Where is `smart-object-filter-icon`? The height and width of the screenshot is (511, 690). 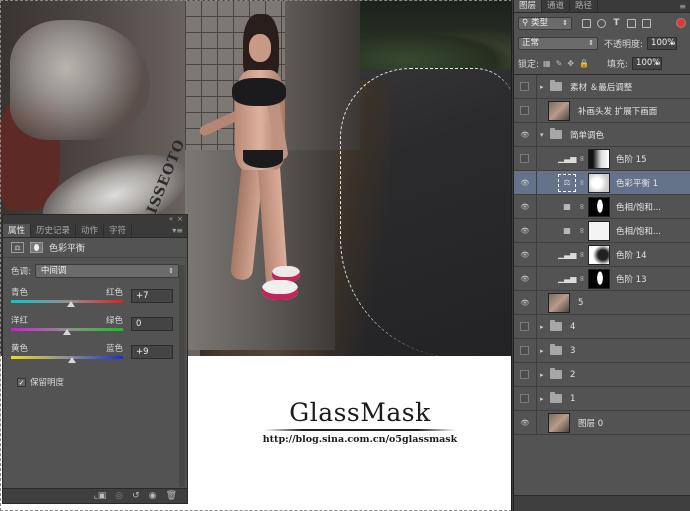
smart-object-filter-icon is located at coordinates (646, 23).